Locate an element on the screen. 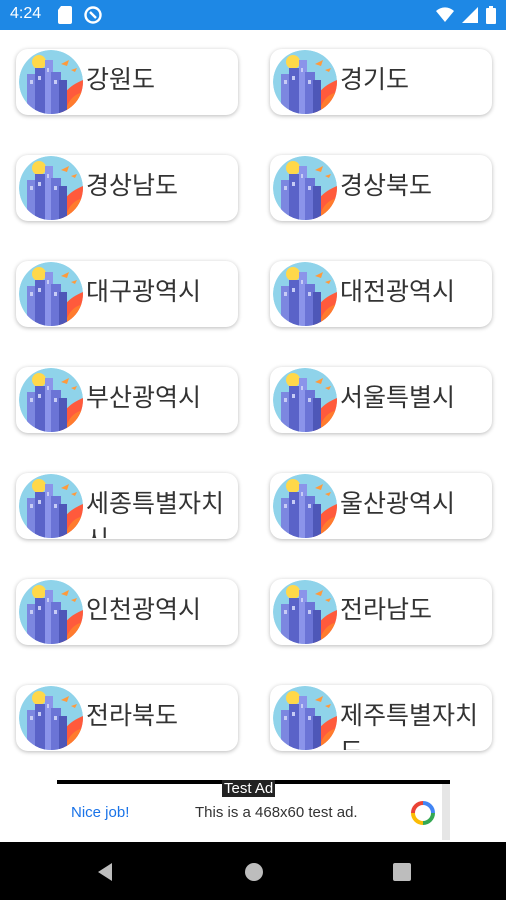 The width and height of the screenshot is (506, 900). do-not-disturb-icon is located at coordinates (93, 15).